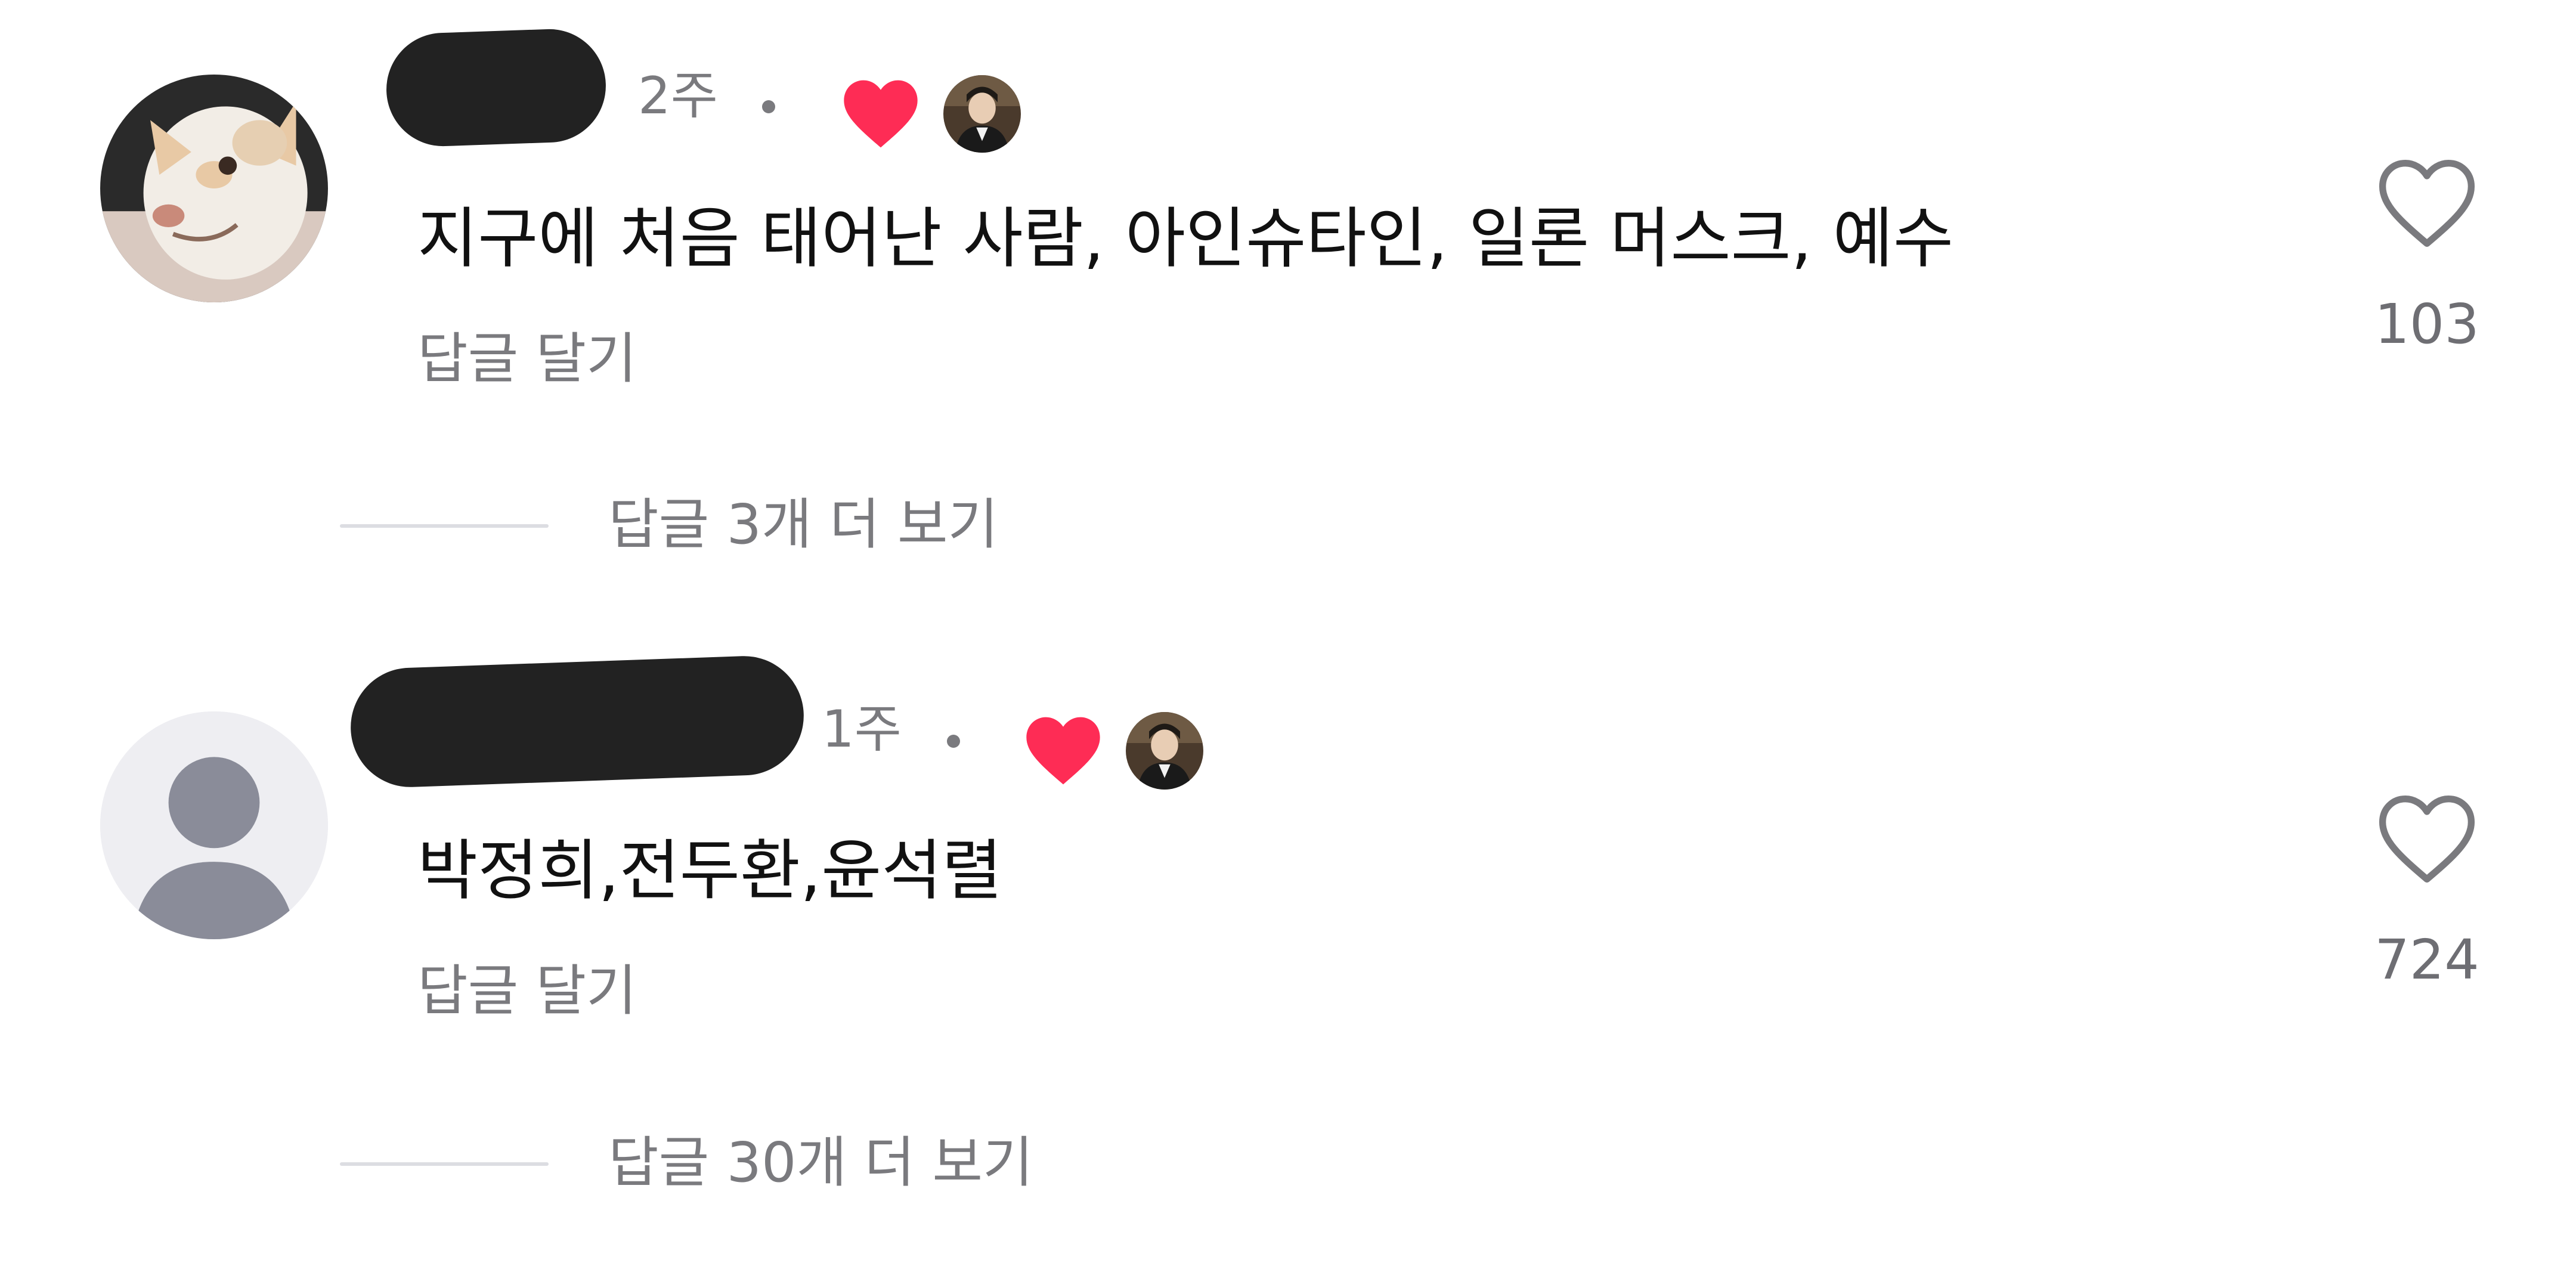 The width and height of the screenshot is (2576, 1269). I want to click on view-more-replies-label: 답글 3개 더 보기, so click(803, 524).